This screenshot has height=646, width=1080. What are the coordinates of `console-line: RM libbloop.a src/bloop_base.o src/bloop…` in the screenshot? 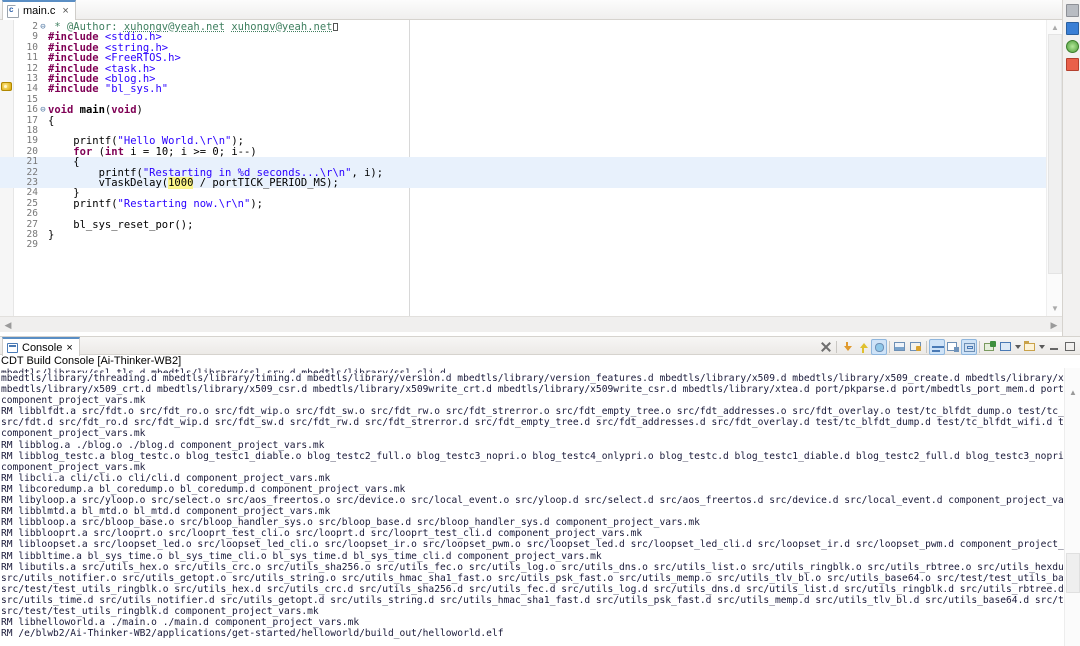 It's located at (350, 523).